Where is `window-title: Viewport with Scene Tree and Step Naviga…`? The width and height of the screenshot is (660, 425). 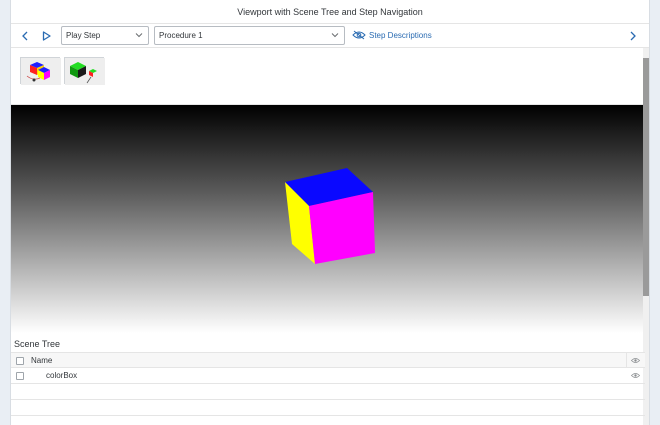 window-title: Viewport with Scene Tree and Step Naviga… is located at coordinates (330, 12).